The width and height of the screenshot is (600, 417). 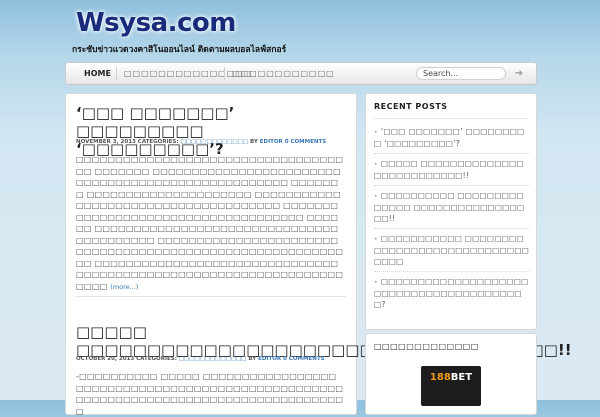 What do you see at coordinates (426, 346) in the screenshot?
I see `widget-title: □□□□□□□□□□□□□` at bounding box center [426, 346].